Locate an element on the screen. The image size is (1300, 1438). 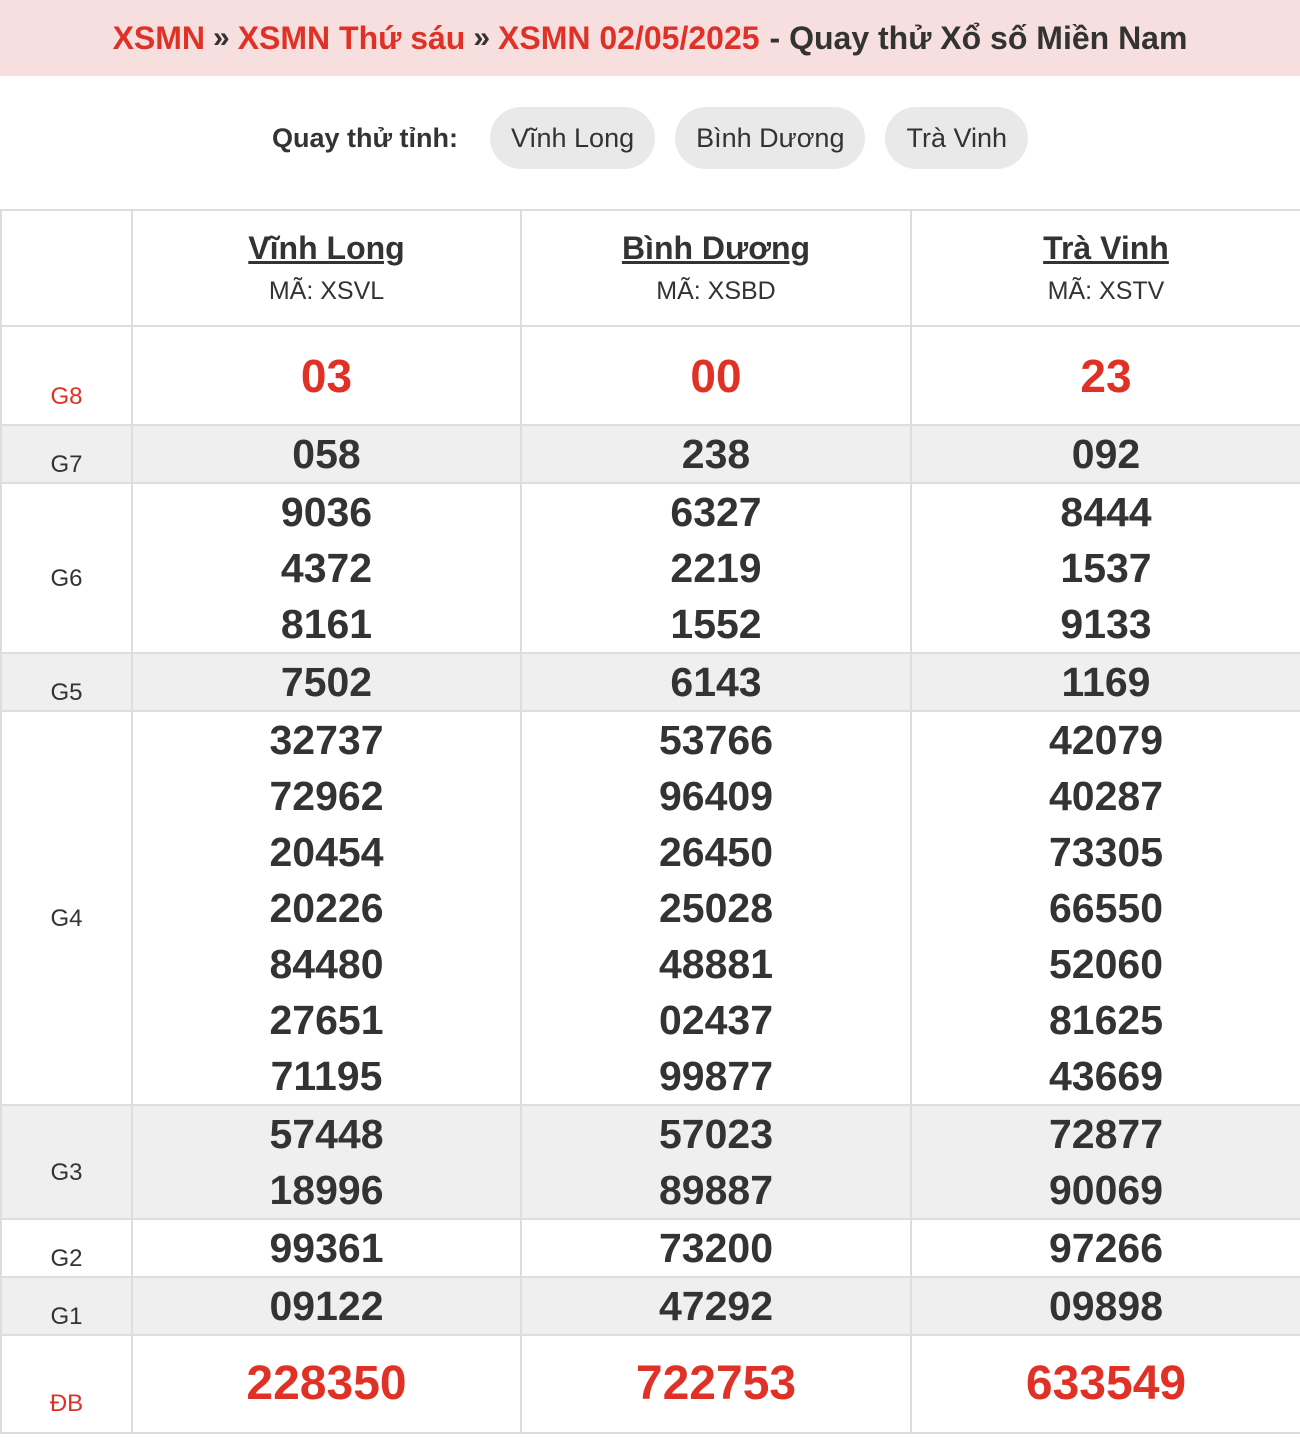
prize-cell: 00 is located at coordinates (716, 375).